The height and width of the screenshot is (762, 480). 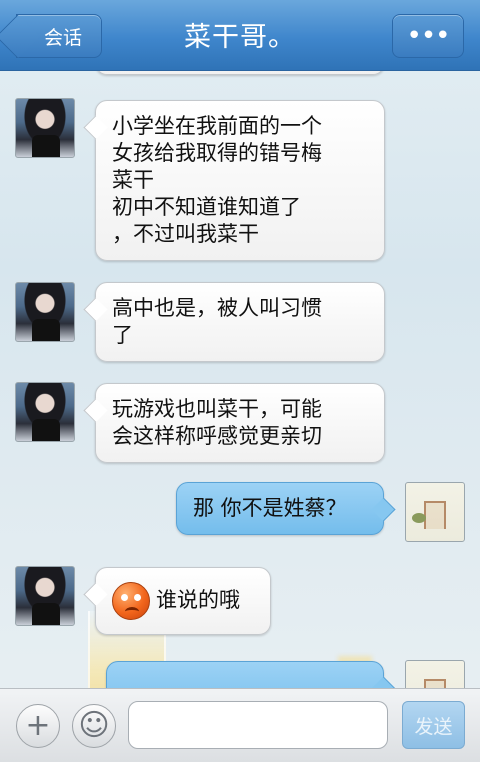 I want to click on message-text: 谁说的哦, so click(x=198, y=600).